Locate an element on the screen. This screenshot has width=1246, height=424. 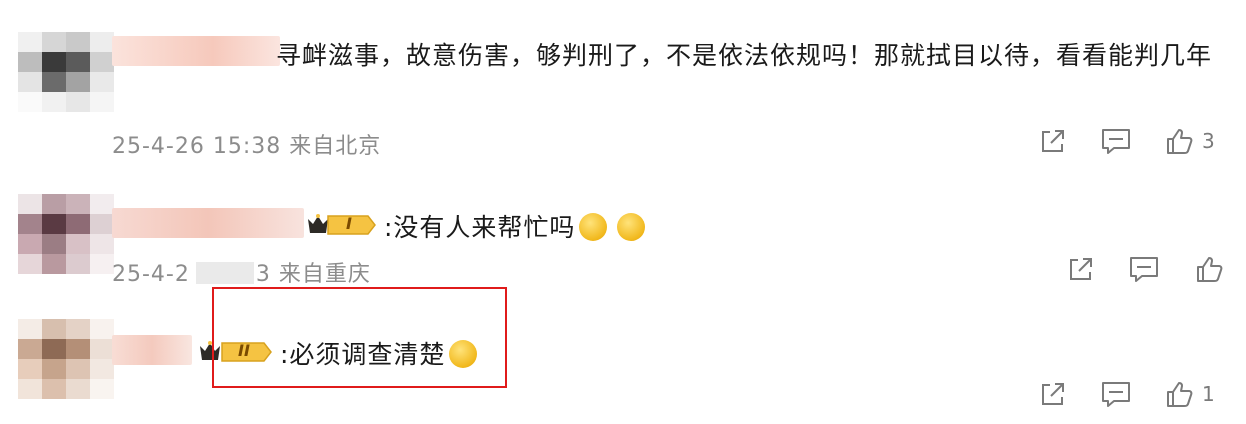
comment-text-content: :没有人来帮忙吗 is located at coordinates (480, 227).